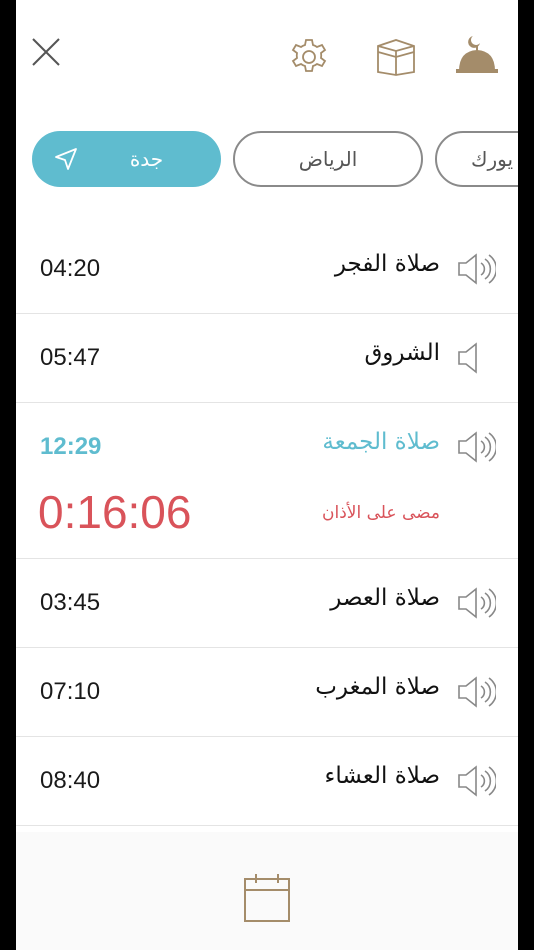 The image size is (534, 950). I want to click on settings-icon, so click(309, 55).